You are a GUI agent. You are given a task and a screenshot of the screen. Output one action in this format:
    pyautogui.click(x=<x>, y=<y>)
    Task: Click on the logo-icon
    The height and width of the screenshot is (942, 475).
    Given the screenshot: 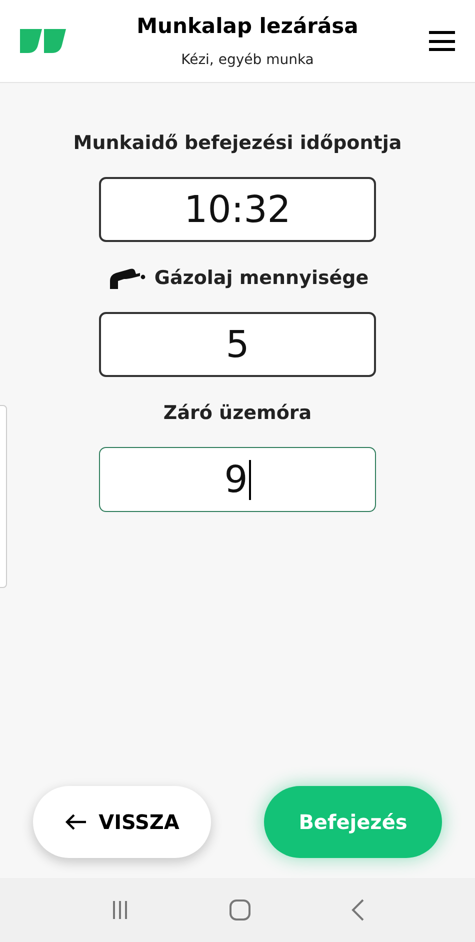 What is the action you would take?
    pyautogui.click(x=43, y=41)
    